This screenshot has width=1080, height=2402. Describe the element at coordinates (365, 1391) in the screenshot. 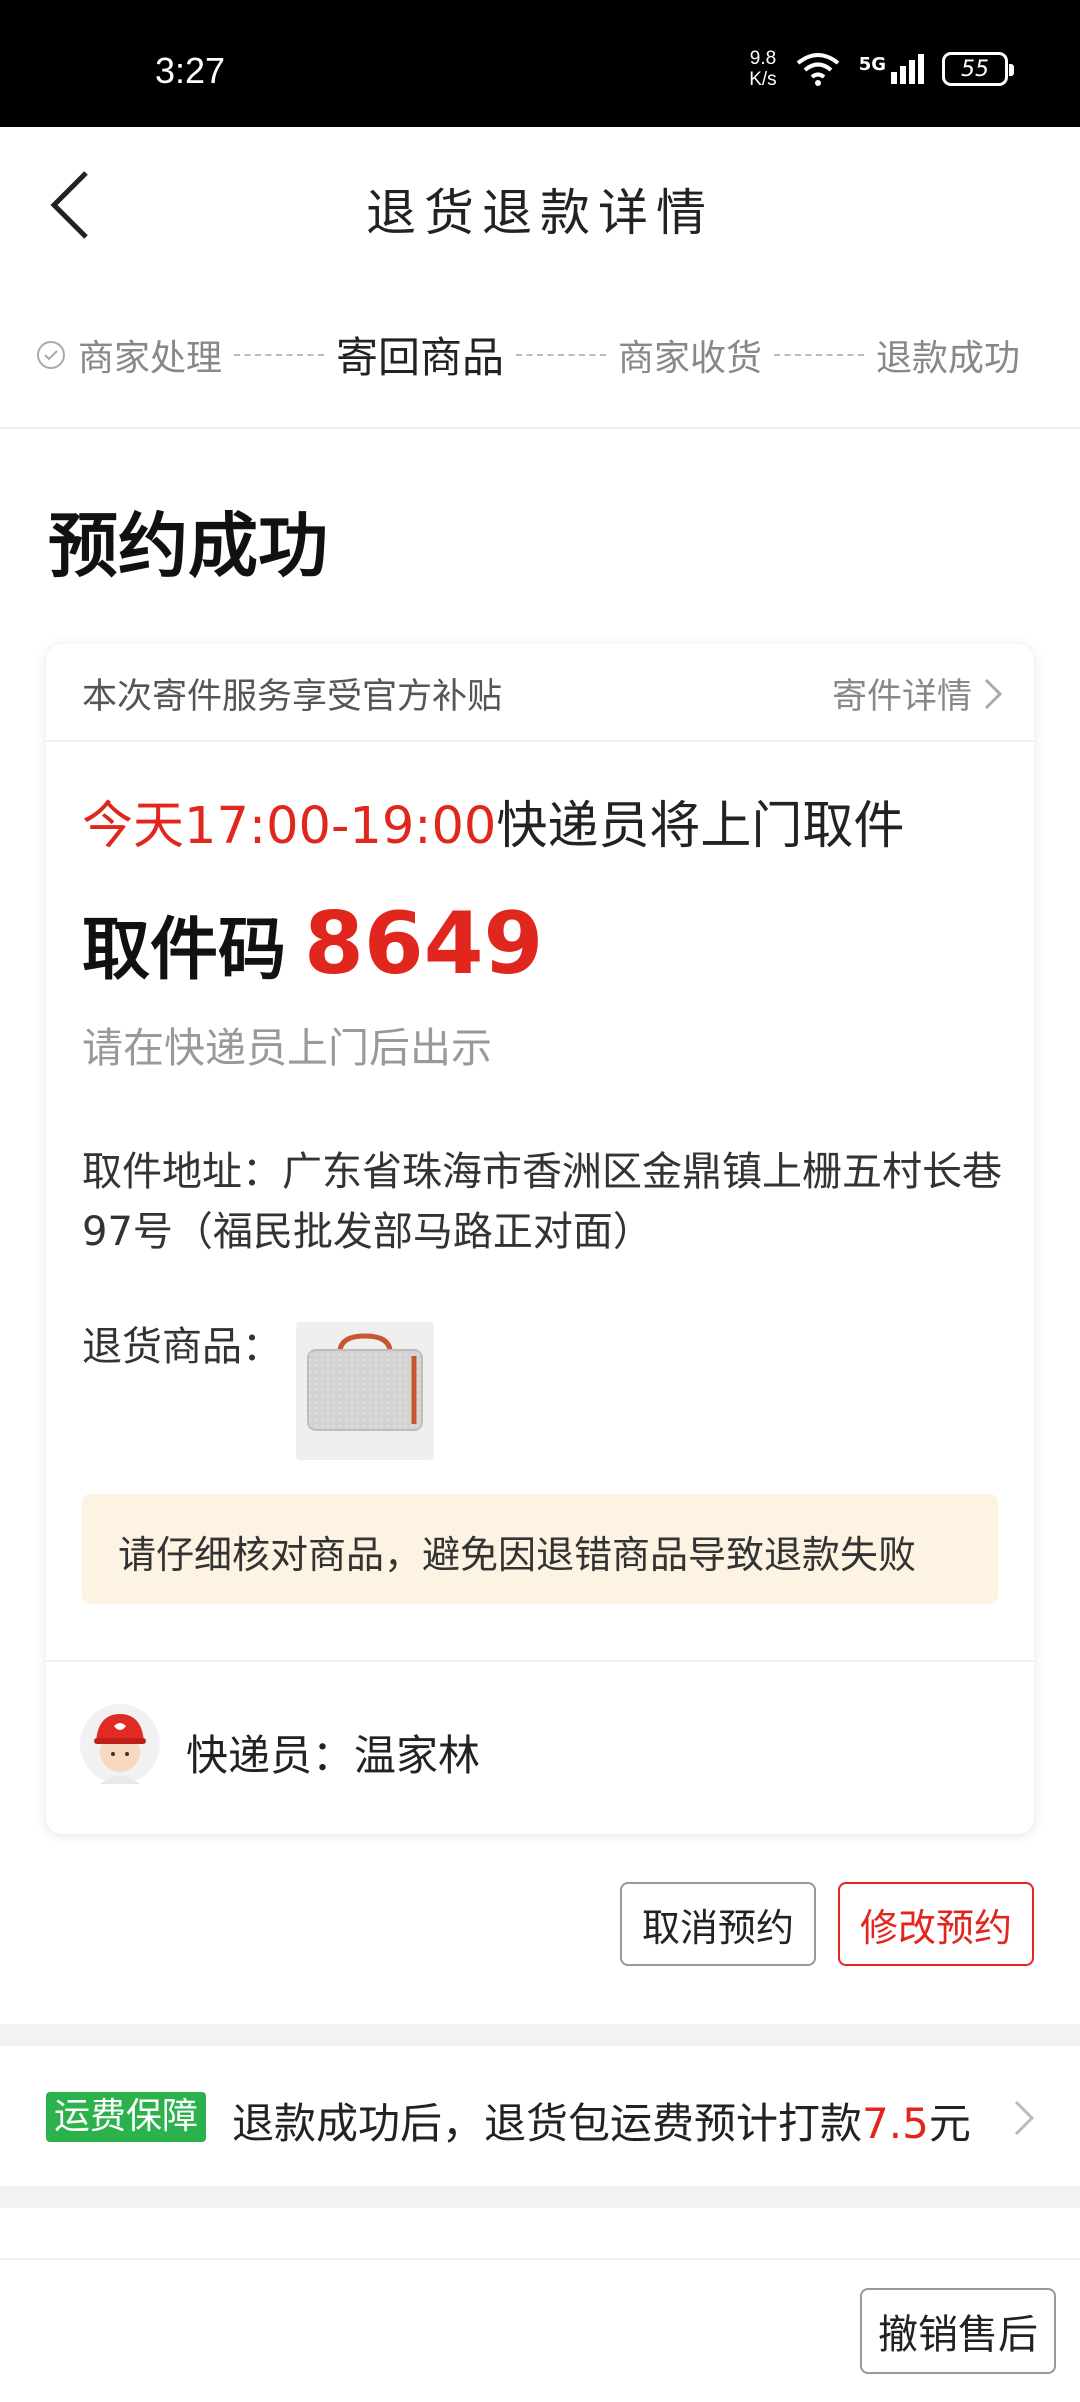

I see `laptop-bag-thumbnail` at that location.